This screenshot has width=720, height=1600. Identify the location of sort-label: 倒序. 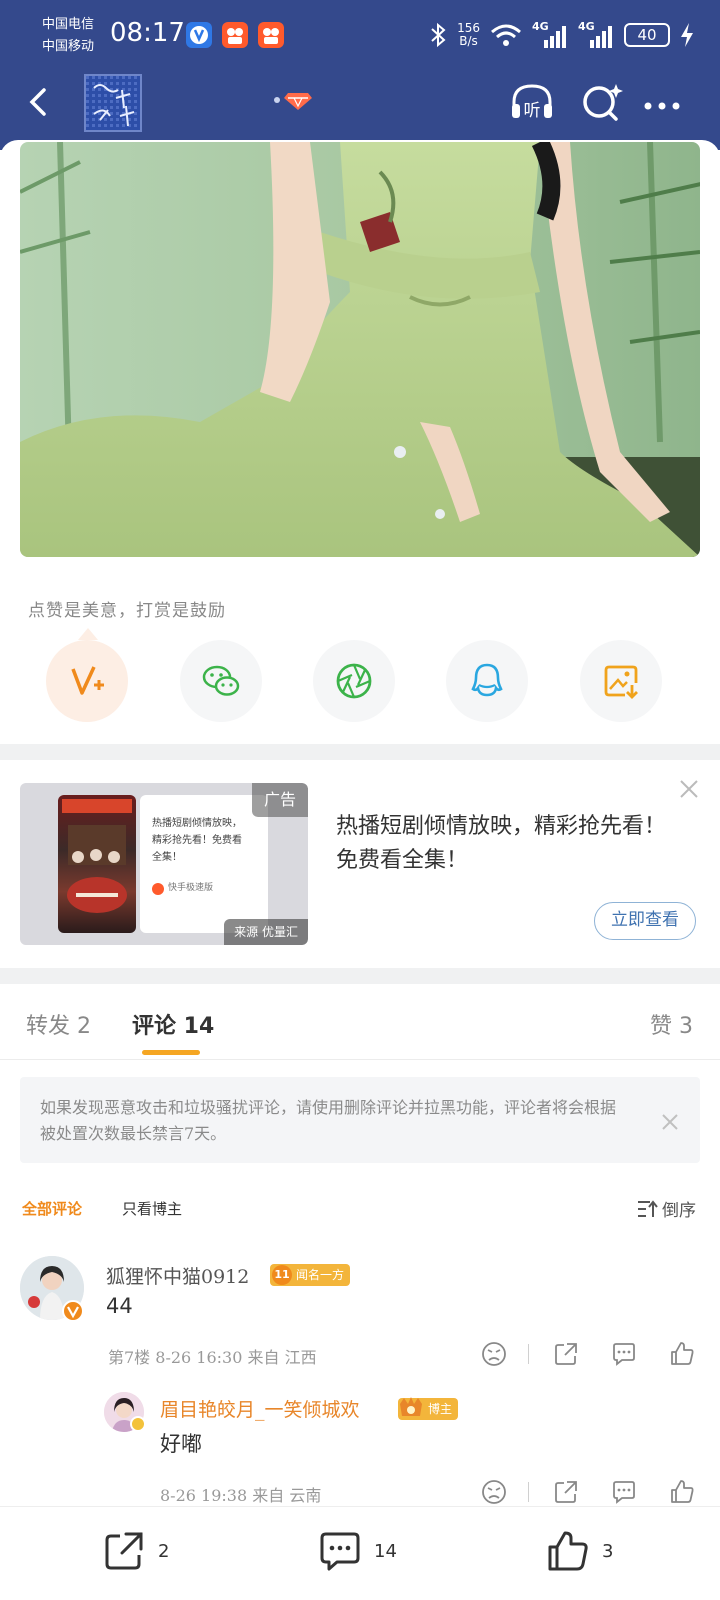
(679, 1211).